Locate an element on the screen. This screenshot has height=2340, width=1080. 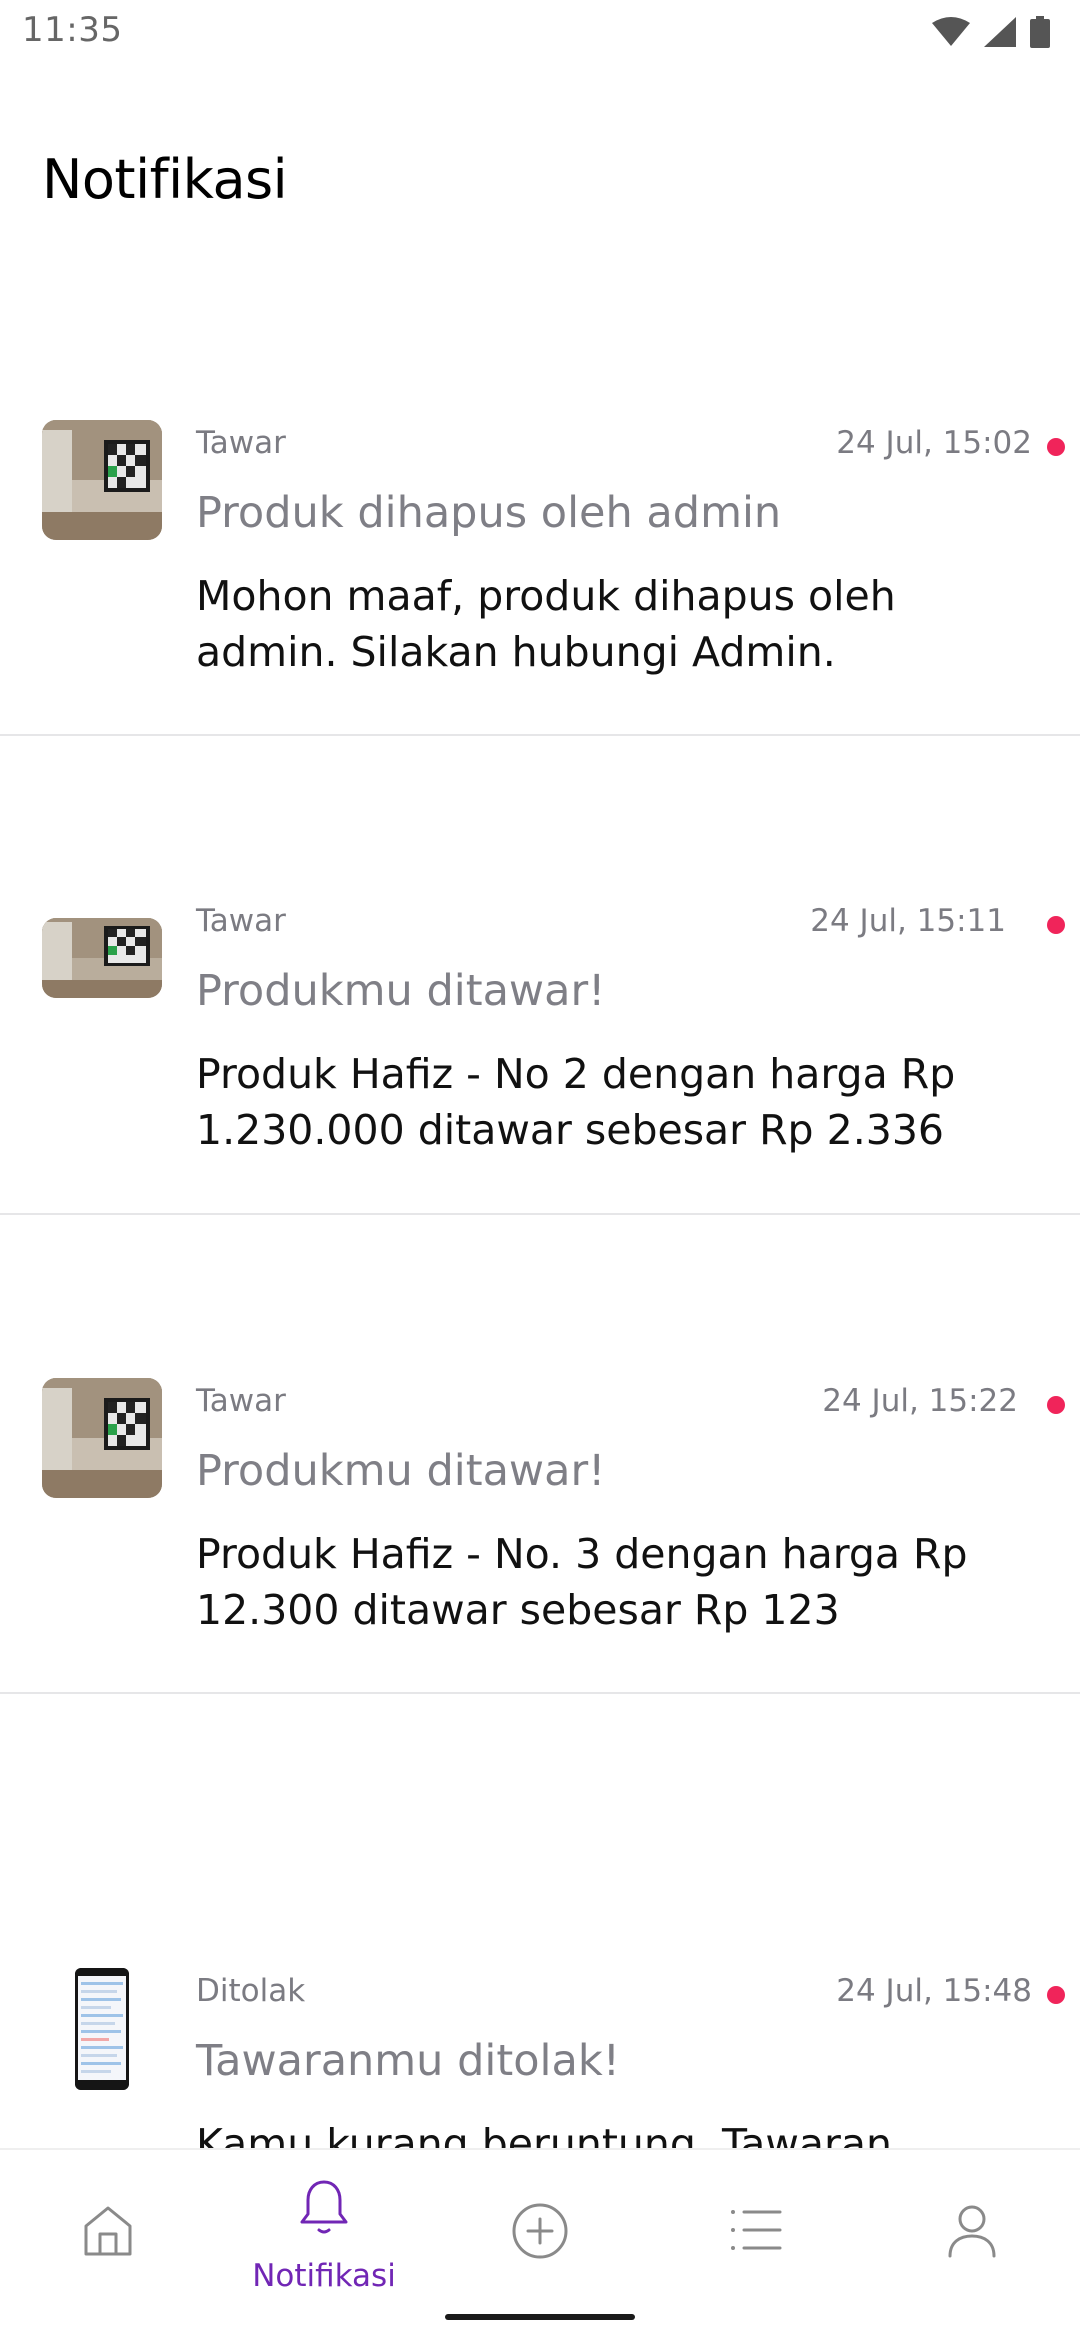
product-thumbnail-phone is located at coordinates (102, 2029).